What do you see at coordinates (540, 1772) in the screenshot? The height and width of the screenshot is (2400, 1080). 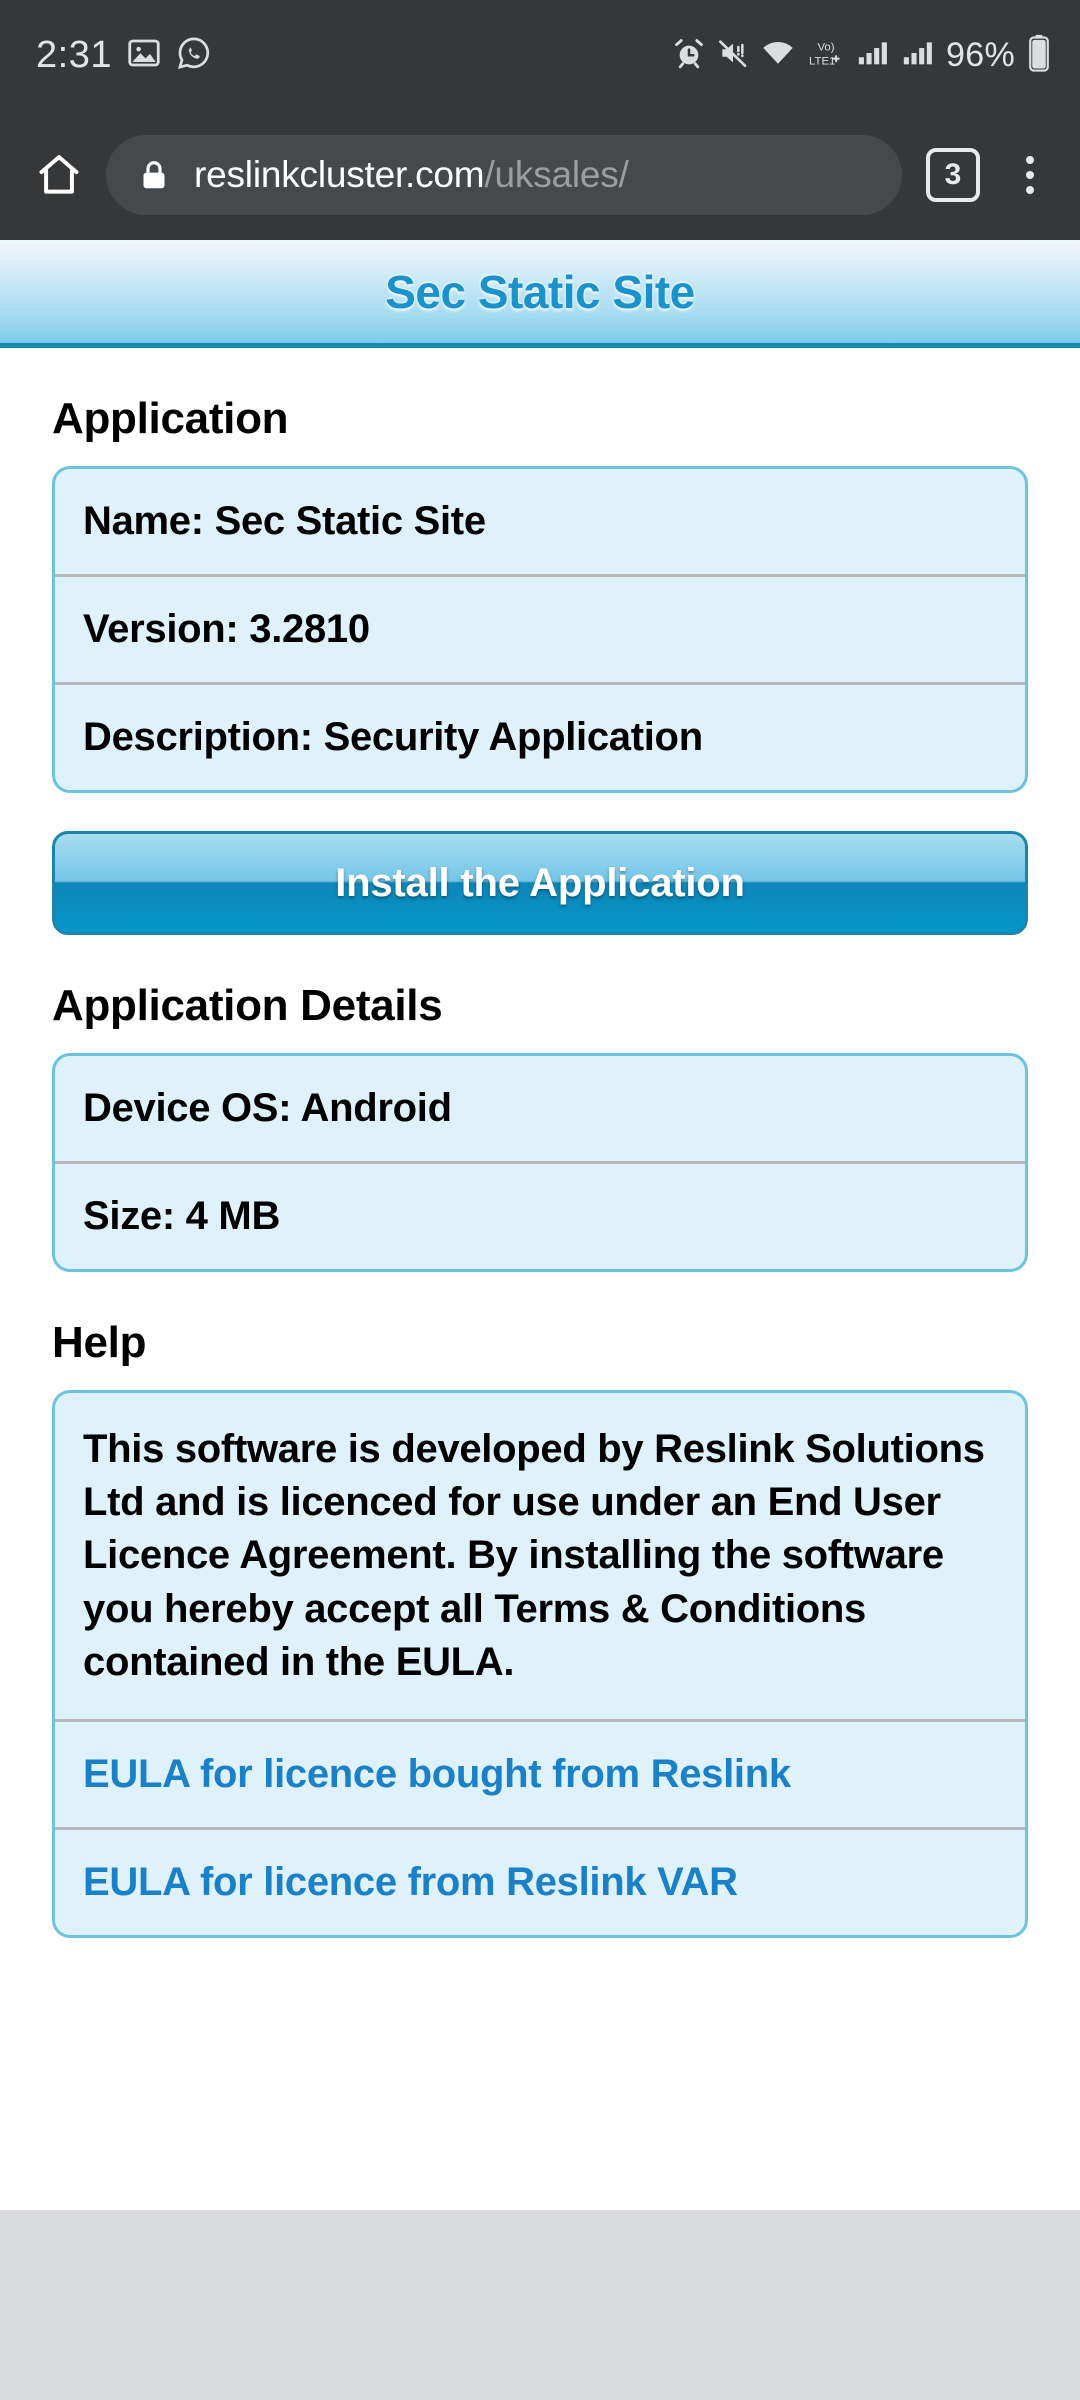 I see `eula-reslink-link: EULA for licence bought from Reslink` at bounding box center [540, 1772].